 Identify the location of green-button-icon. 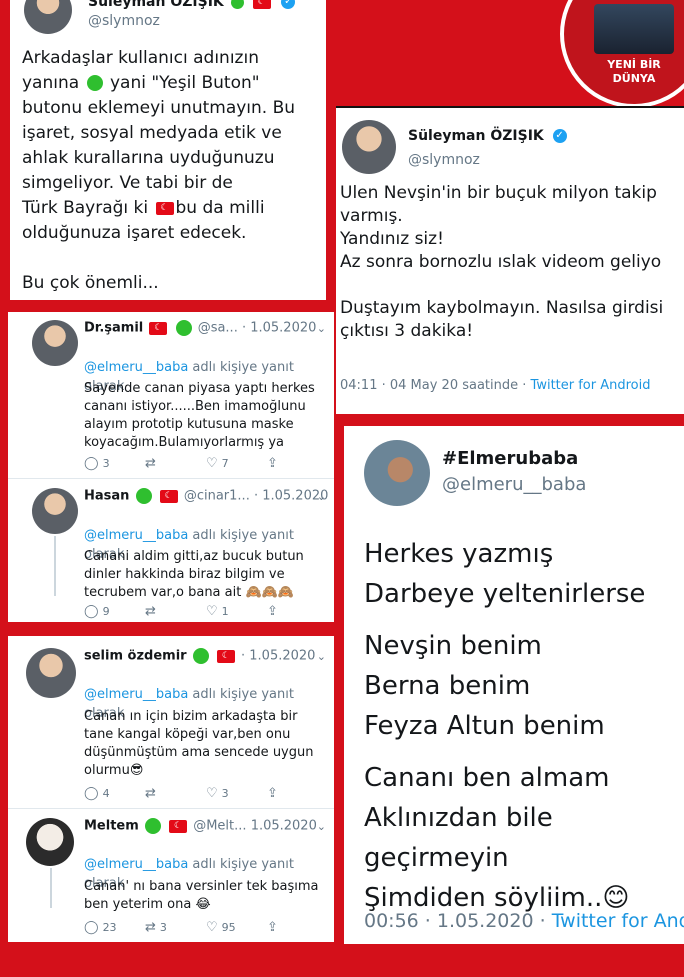
(183, 328).